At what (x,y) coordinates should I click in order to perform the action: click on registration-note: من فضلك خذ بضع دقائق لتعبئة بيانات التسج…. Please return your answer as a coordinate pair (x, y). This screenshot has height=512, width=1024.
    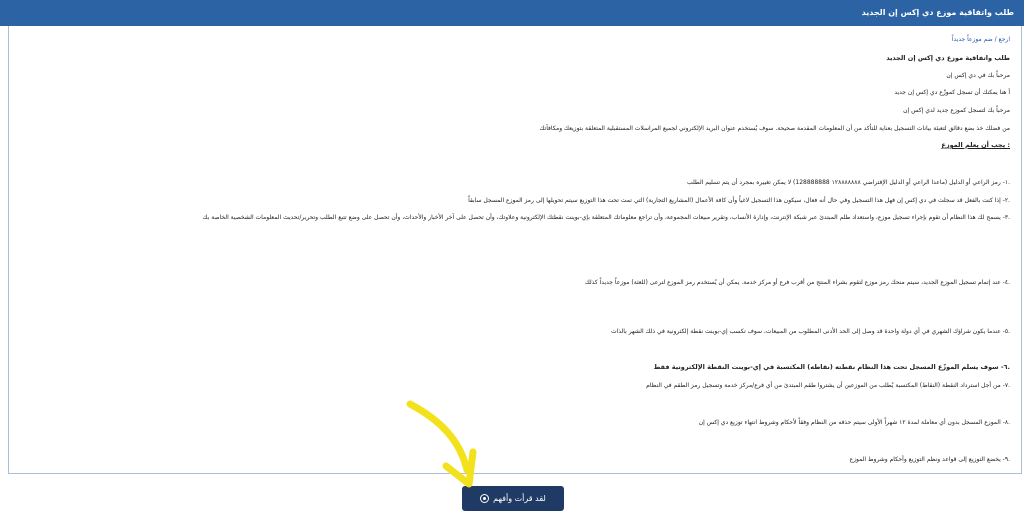
    Looking at the image, I should click on (774, 128).